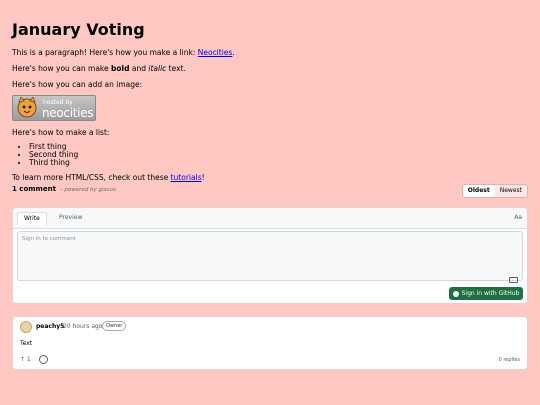  Describe the element at coordinates (490, 293) in the screenshot. I see `sign-in-label: Sign in with GitHub` at that location.